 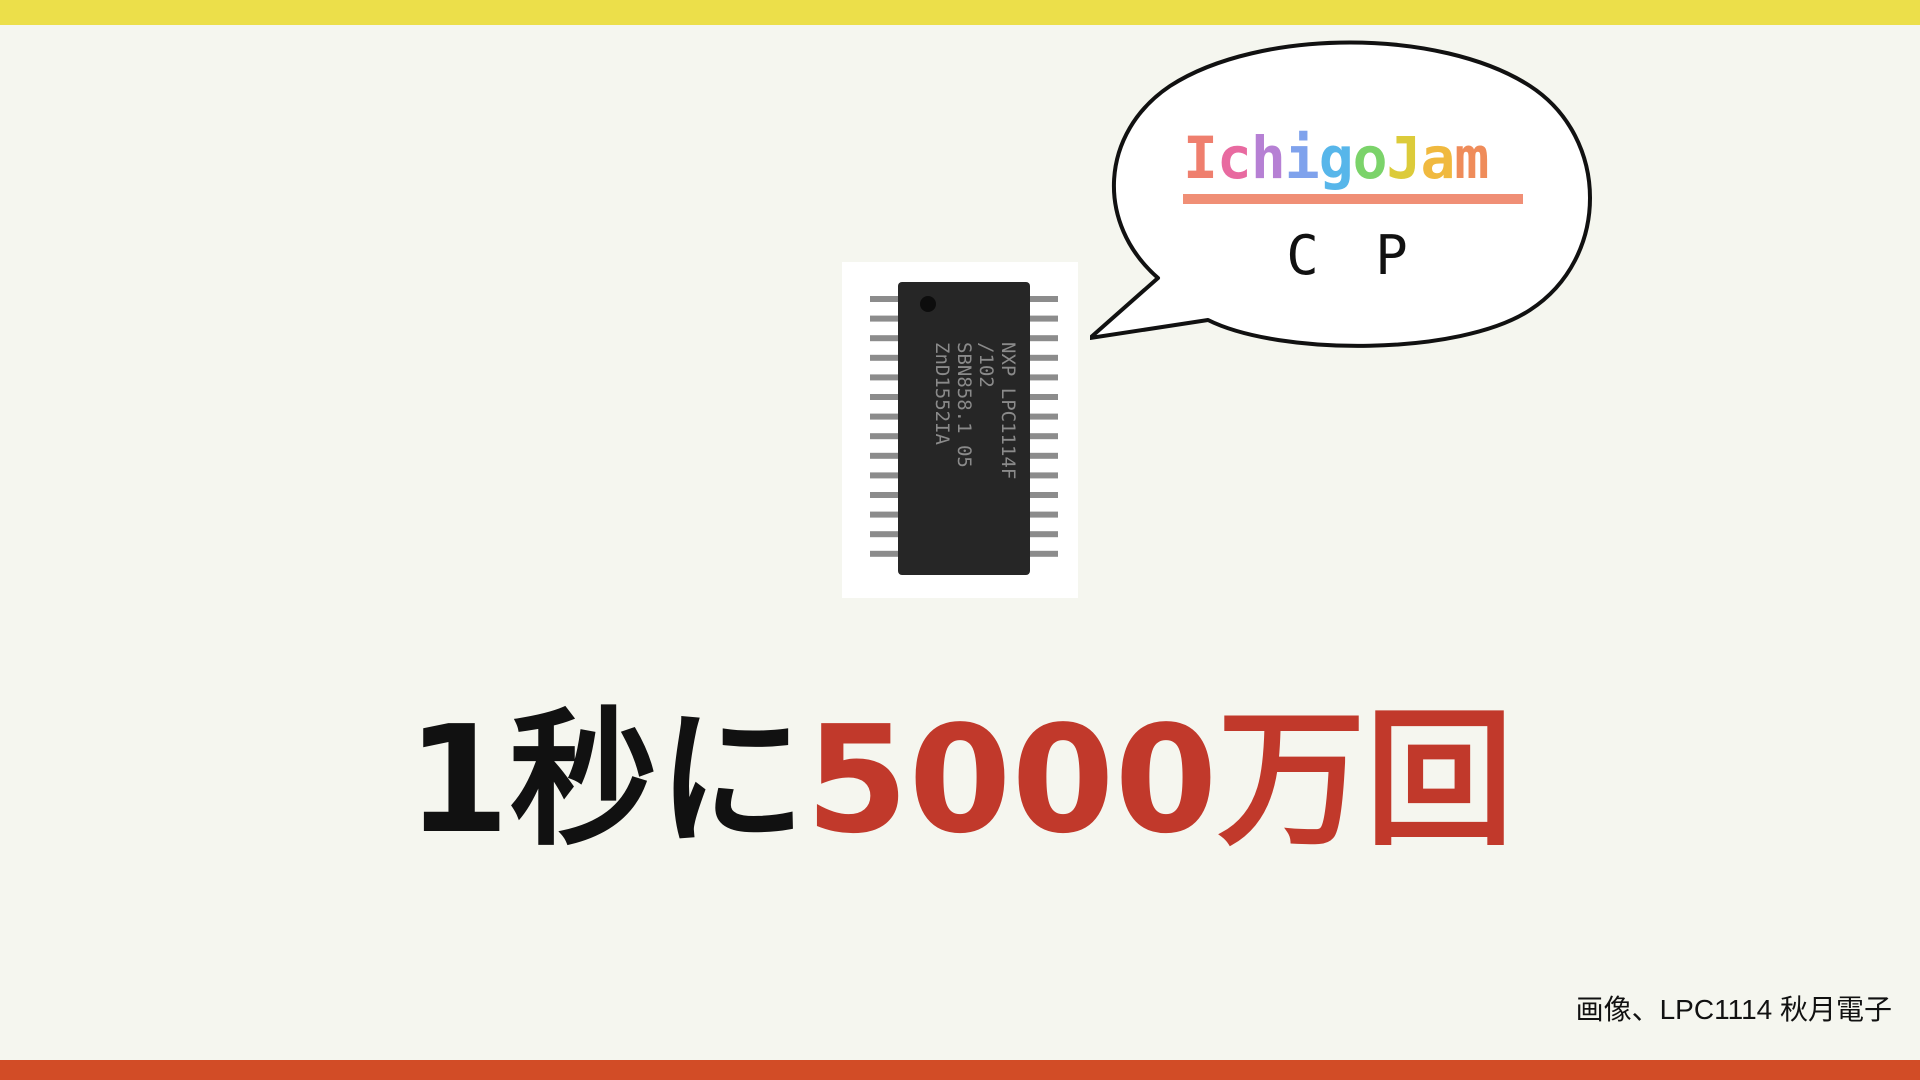 I want to click on logo-letter: g, so click(x=1336, y=158).